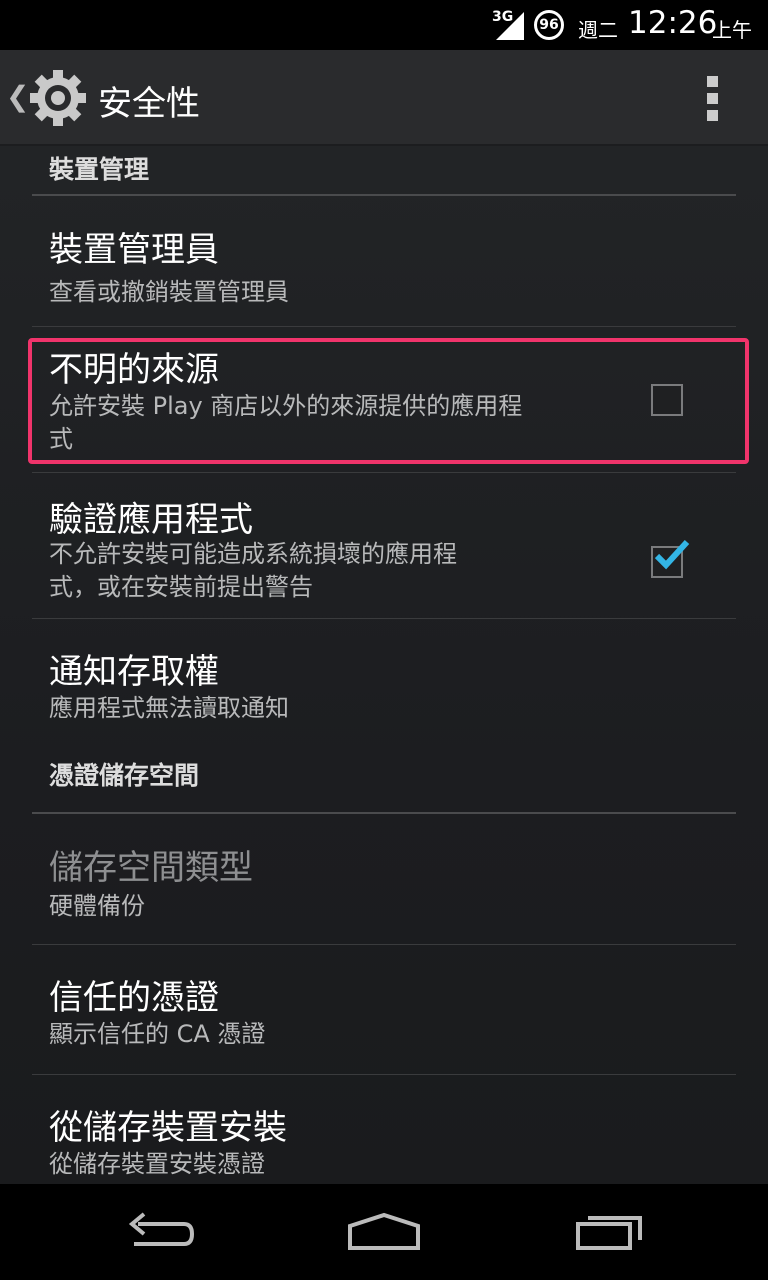 This screenshot has height=1280, width=768. Describe the element at coordinates (673, 23) in the screenshot. I see `status-time: 12:26` at that location.